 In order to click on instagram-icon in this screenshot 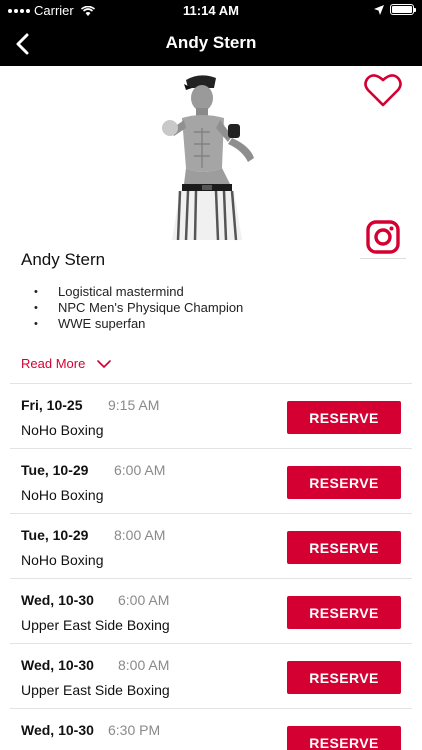, I will do `click(383, 237)`.